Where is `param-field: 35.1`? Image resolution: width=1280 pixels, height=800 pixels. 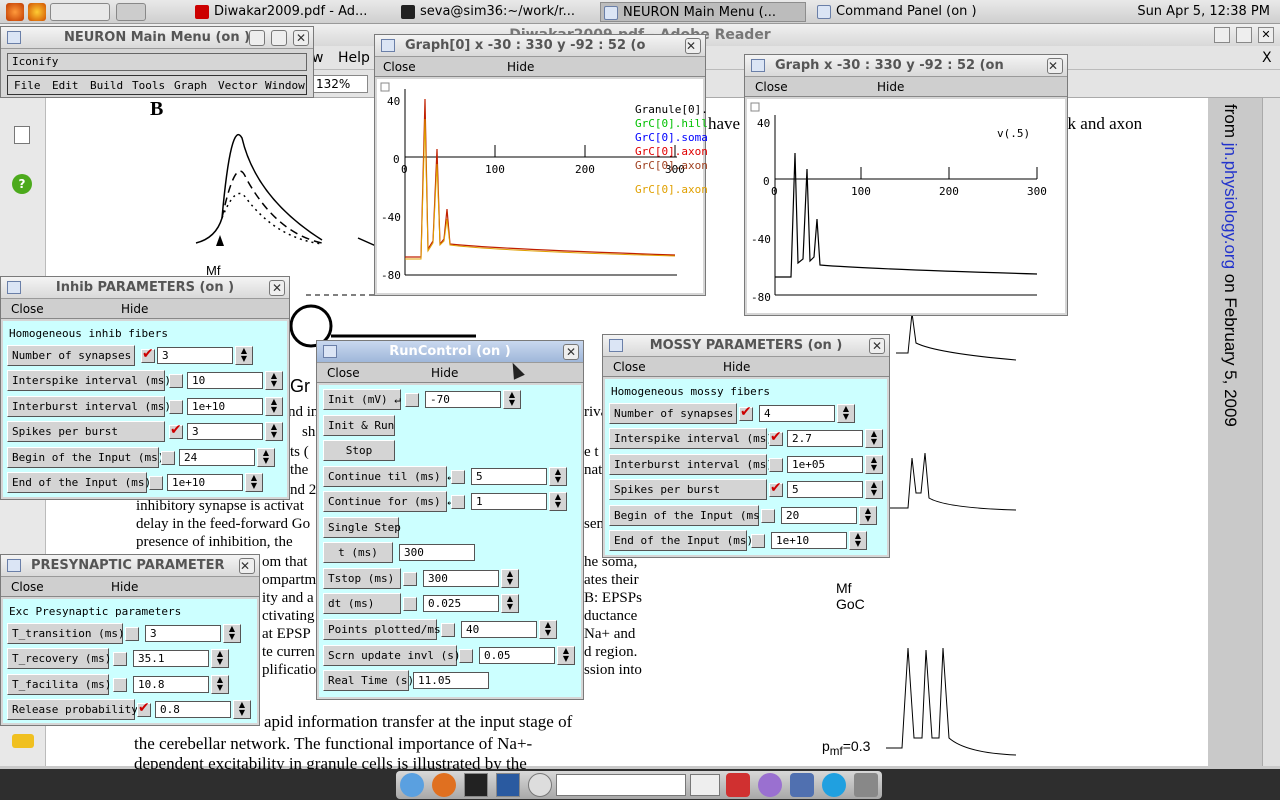 param-field: 35.1 is located at coordinates (171, 658).